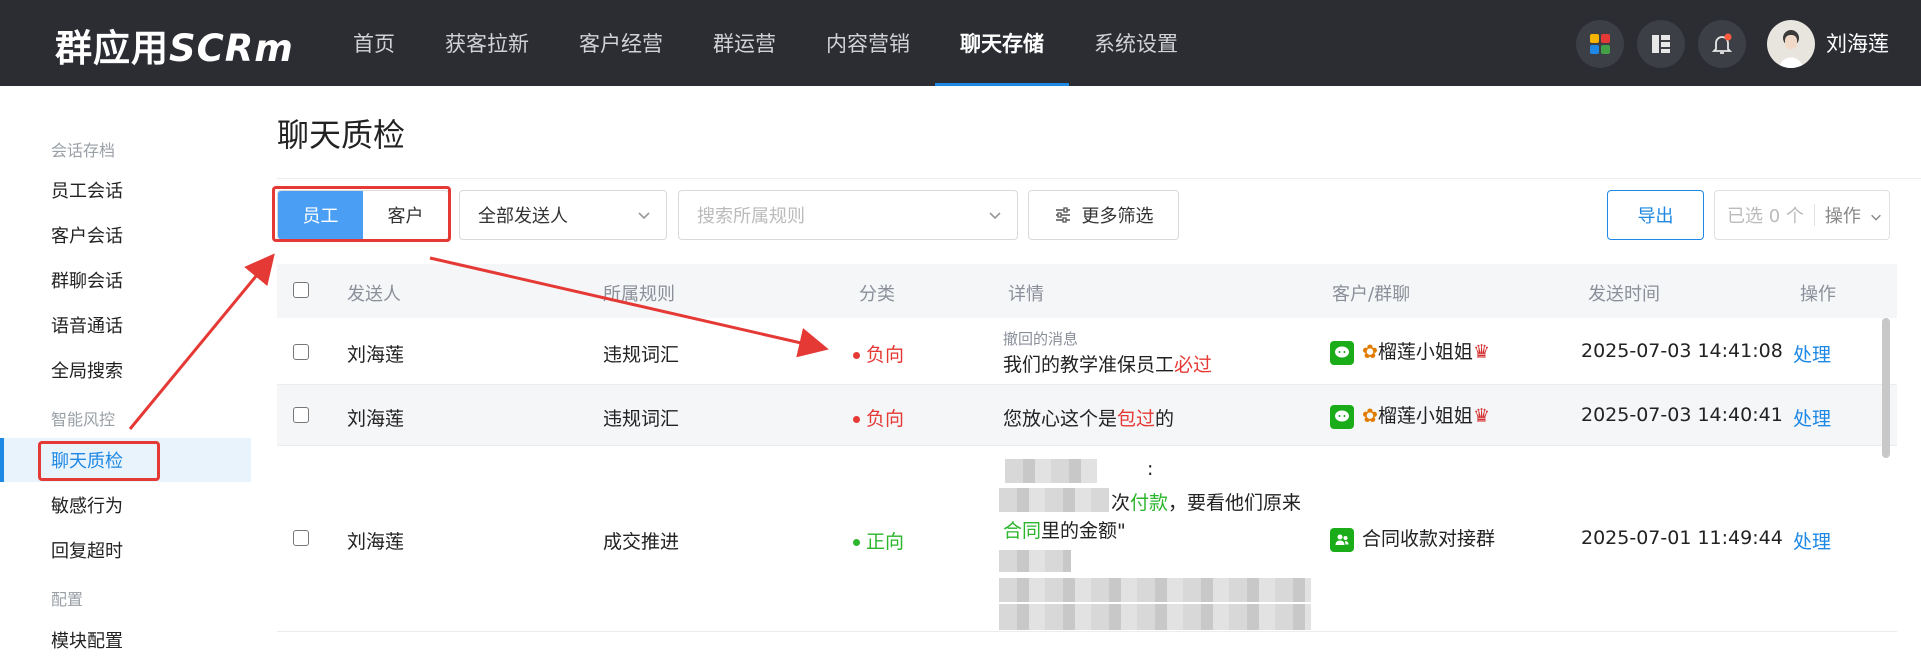  What do you see at coordinates (1886, 388) in the screenshot?
I see `table-scrollbar` at bounding box center [1886, 388].